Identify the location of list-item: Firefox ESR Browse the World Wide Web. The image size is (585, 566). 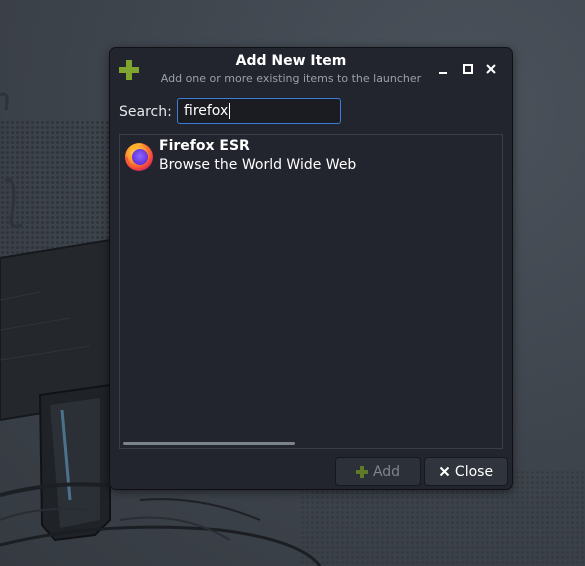
(311, 157).